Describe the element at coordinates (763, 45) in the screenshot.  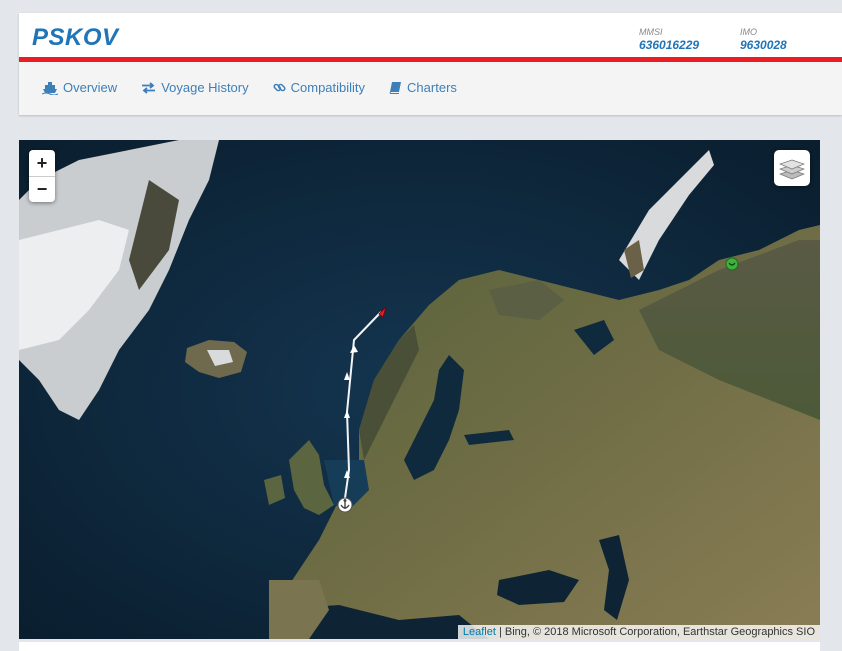
I see `imo-value: 9630028` at that location.